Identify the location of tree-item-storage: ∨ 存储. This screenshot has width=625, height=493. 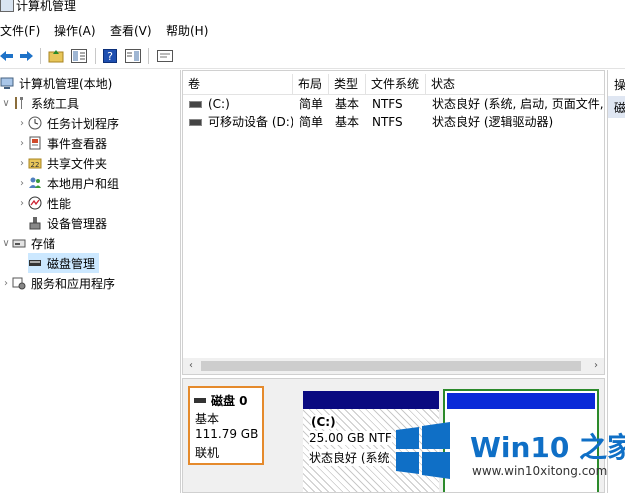
(27, 243).